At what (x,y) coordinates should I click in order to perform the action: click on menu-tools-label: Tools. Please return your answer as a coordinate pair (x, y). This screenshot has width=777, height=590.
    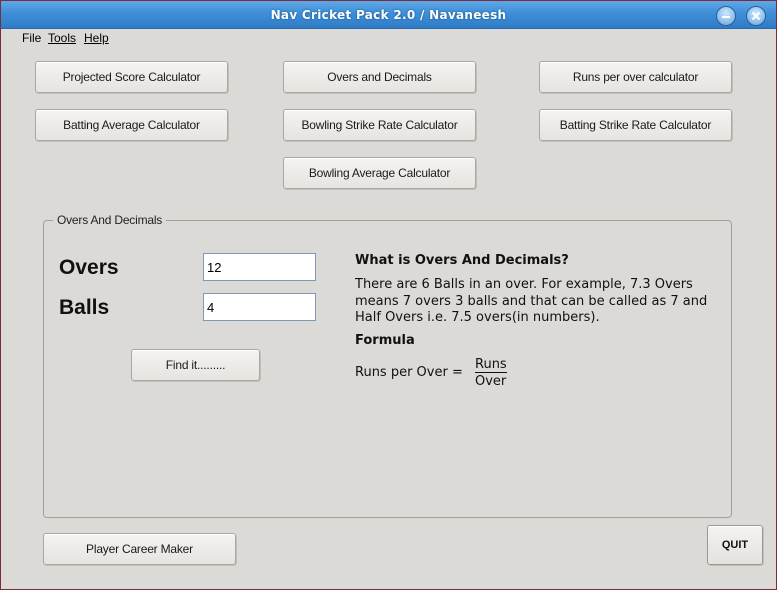
    Looking at the image, I should click on (62, 38).